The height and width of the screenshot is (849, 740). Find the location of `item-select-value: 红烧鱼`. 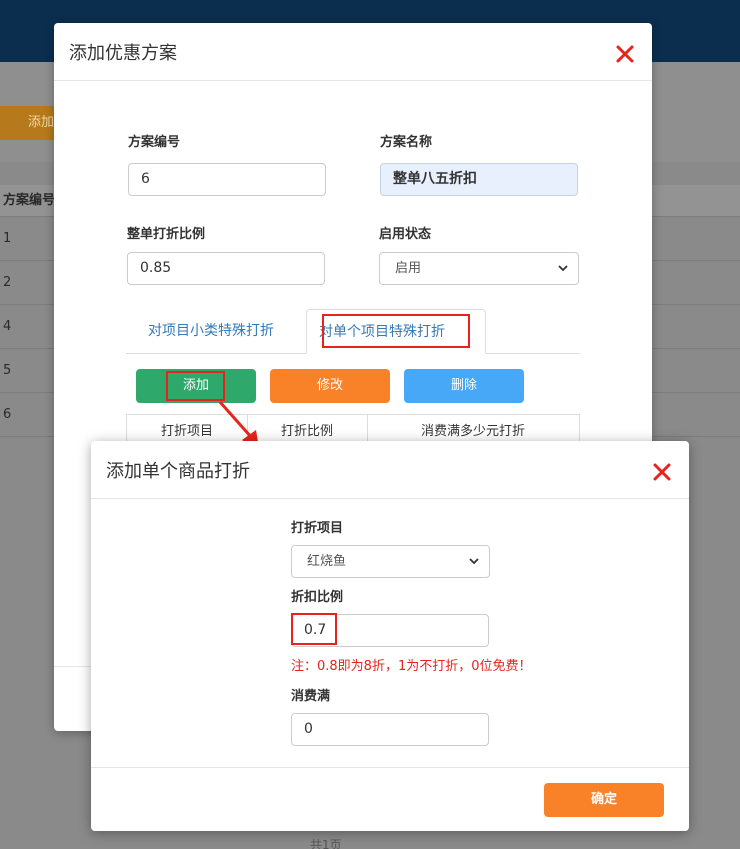

item-select-value: 红烧鱼 is located at coordinates (327, 561).